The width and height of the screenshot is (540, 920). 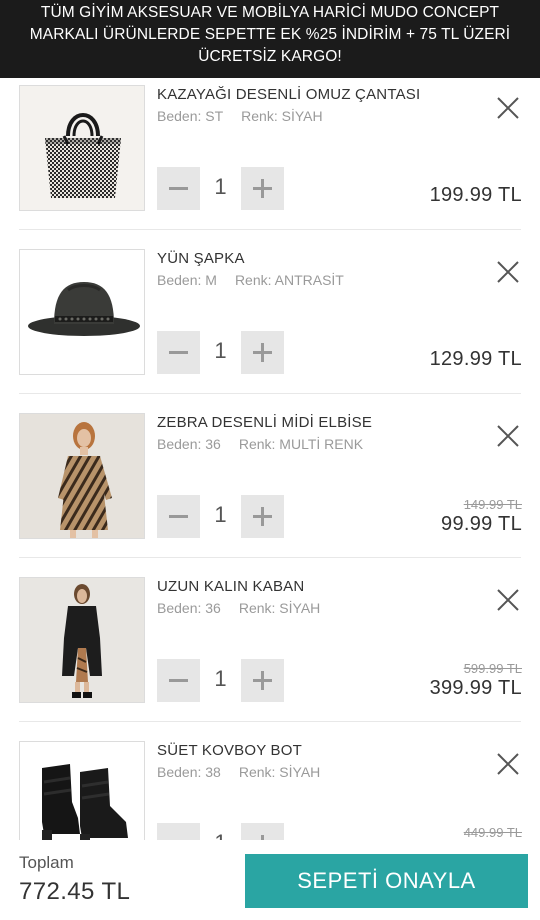 What do you see at coordinates (475, 688) in the screenshot?
I see `product-price: 399.99 TL` at bounding box center [475, 688].